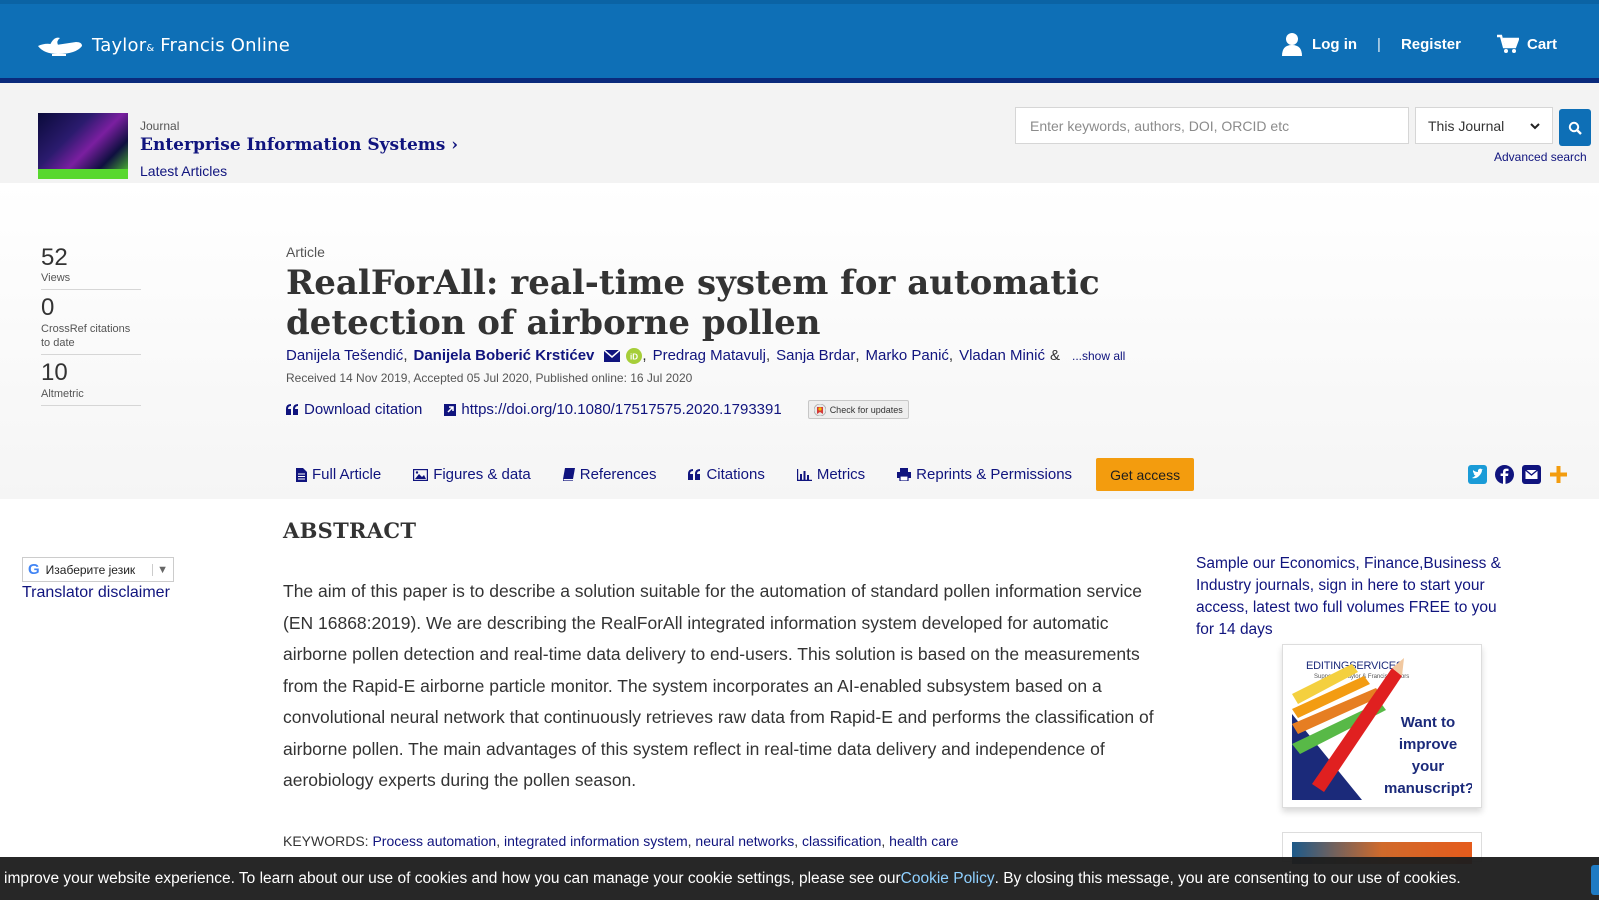 The width and height of the screenshot is (1599, 900). I want to click on register-link: Register, so click(1431, 44).